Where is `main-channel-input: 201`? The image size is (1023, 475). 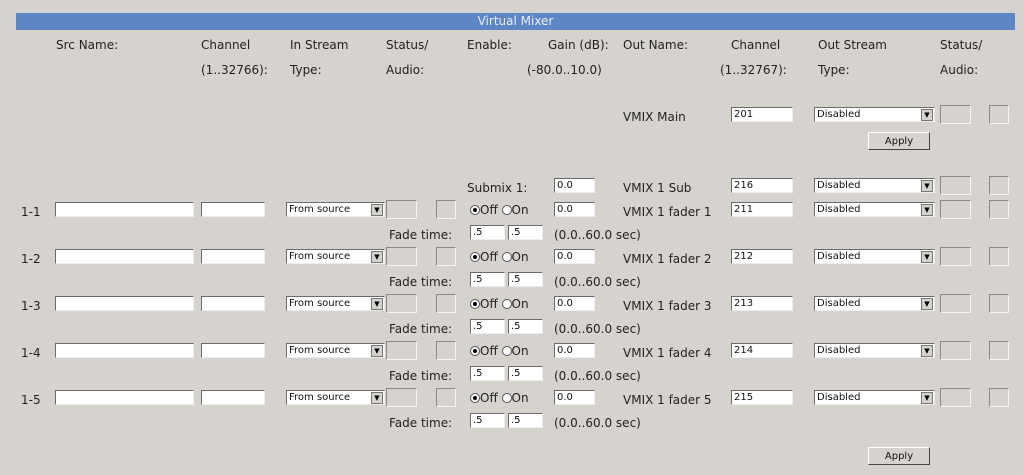
main-channel-input: 201 is located at coordinates (762, 114).